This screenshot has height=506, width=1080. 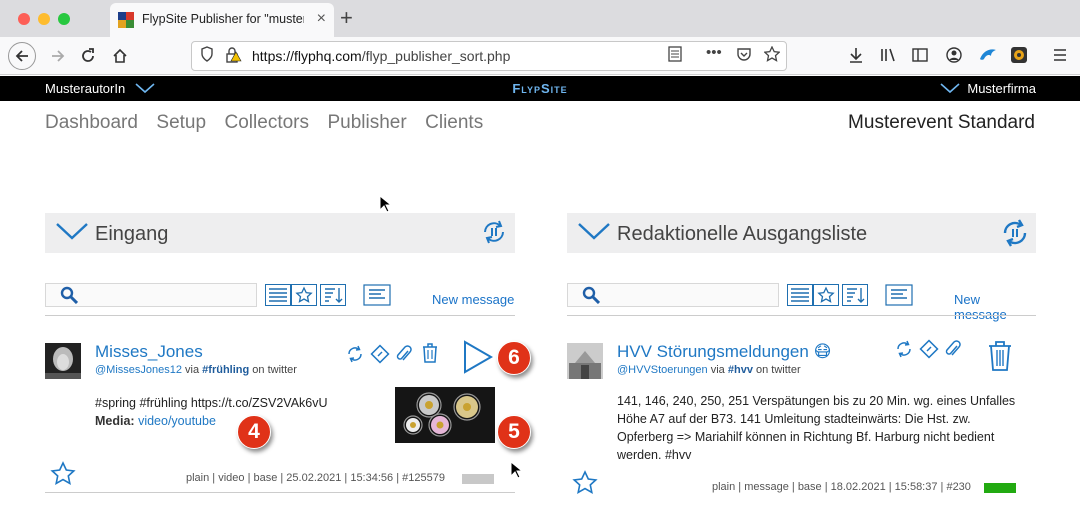 I want to click on nav-setup: Setup, so click(x=181, y=122).